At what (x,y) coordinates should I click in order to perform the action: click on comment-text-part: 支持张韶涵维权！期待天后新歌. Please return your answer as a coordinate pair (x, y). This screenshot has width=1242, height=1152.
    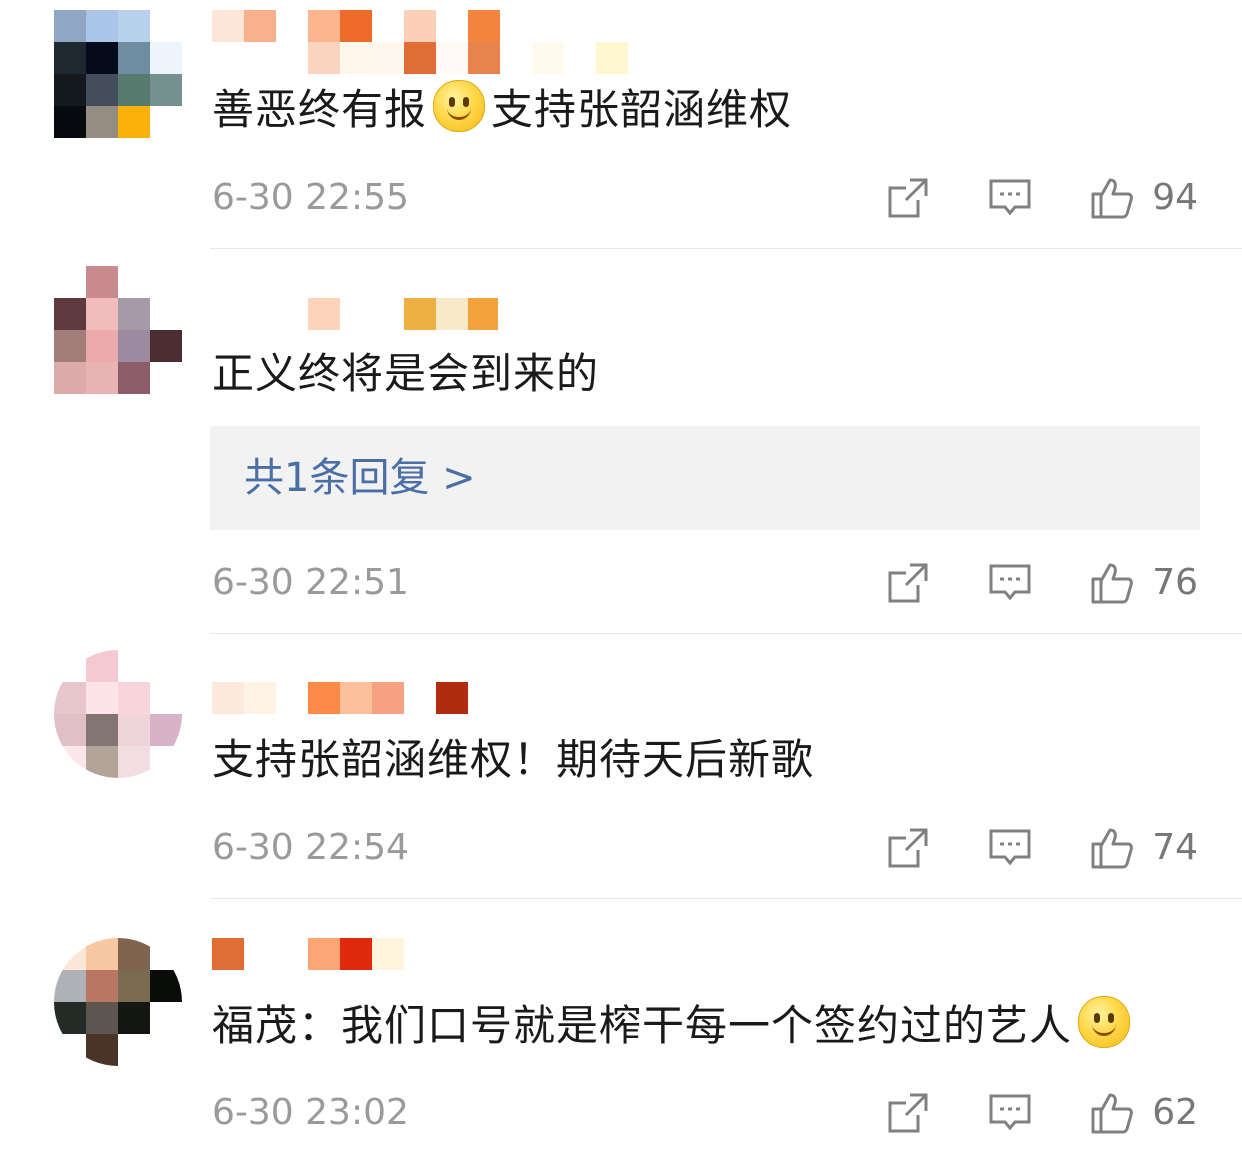
    Looking at the image, I should click on (513, 759).